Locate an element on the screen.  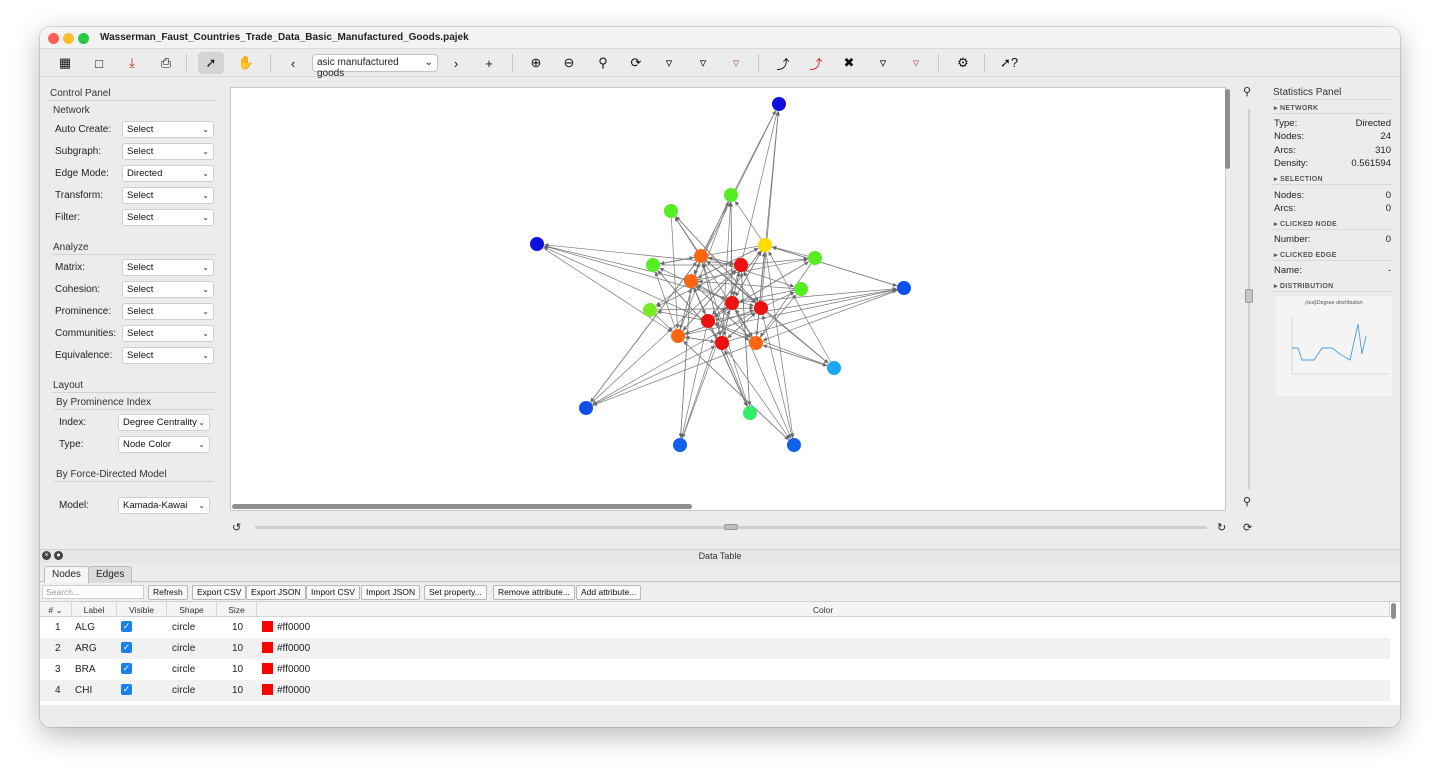
minimize-window-button is located at coordinates (68, 38).